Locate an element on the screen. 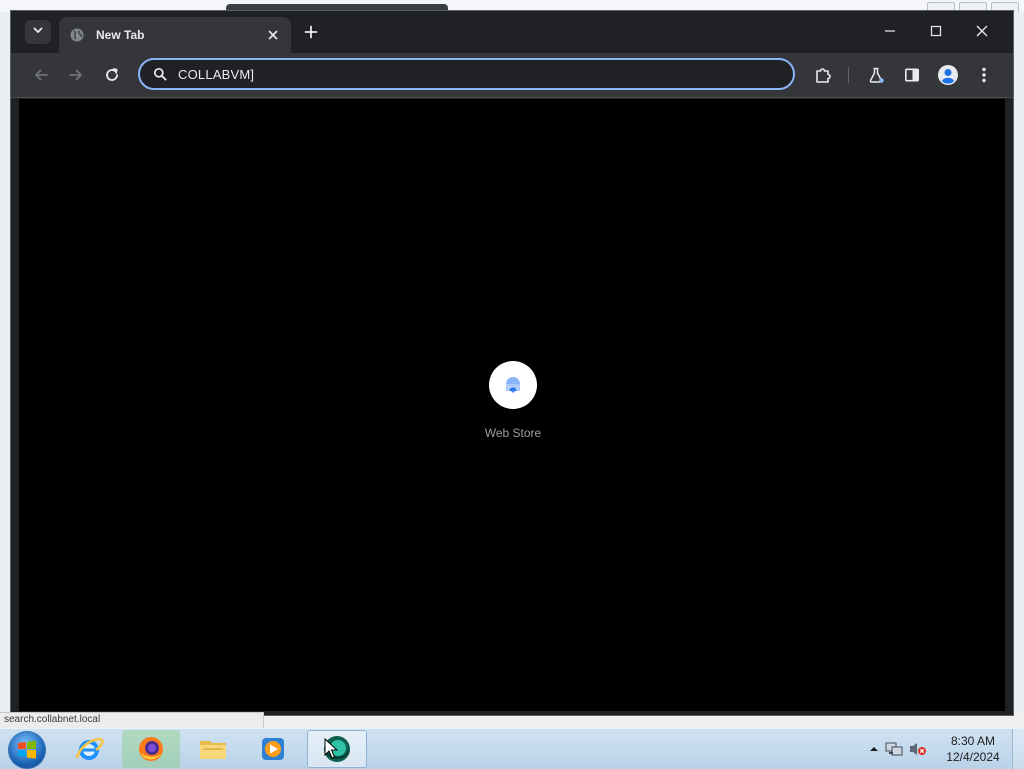 This screenshot has height=769, width=1024. maximize-button is located at coordinates (936, 31).